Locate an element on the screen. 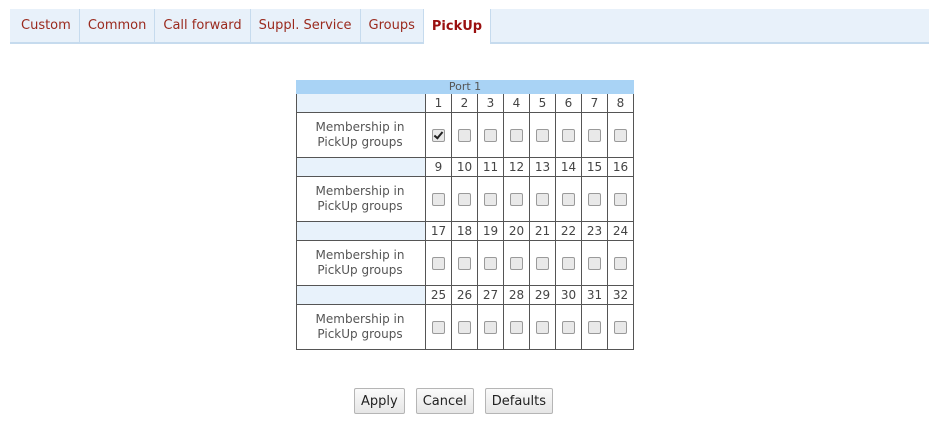  port-number-row: 9 10 11 12 13 14 15 16 is located at coordinates (465, 167).